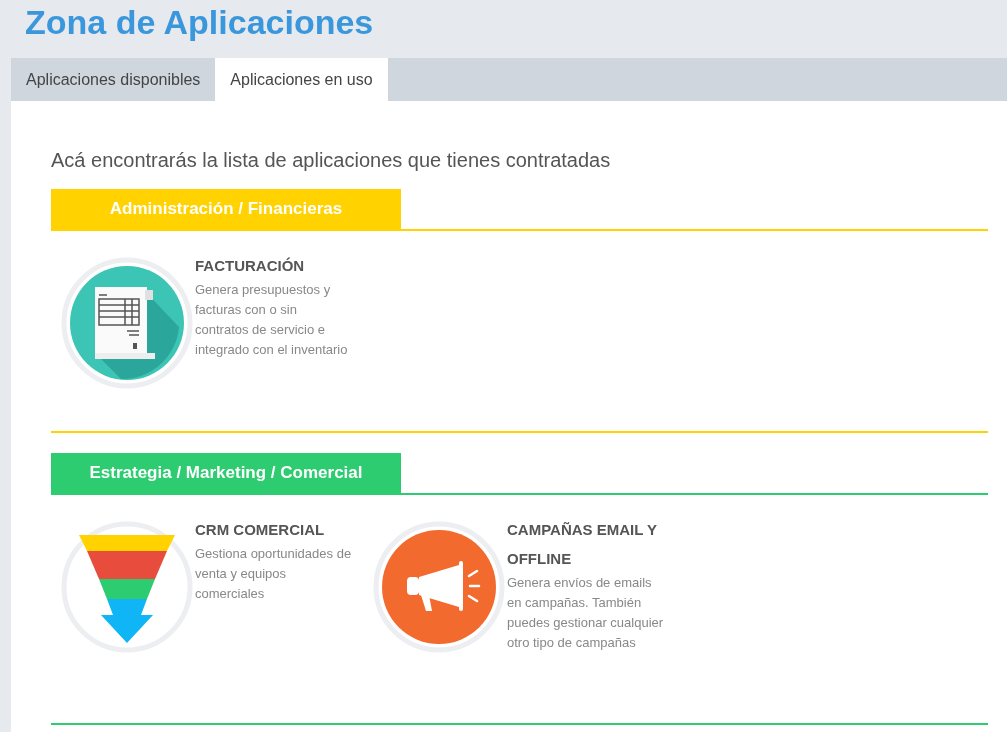 This screenshot has height=732, width=1007. Describe the element at coordinates (272, 320) in the screenshot. I see `app-description: Genera presupuestos y facturas con o sin contratos de servicio e integrado con el inventario` at that location.